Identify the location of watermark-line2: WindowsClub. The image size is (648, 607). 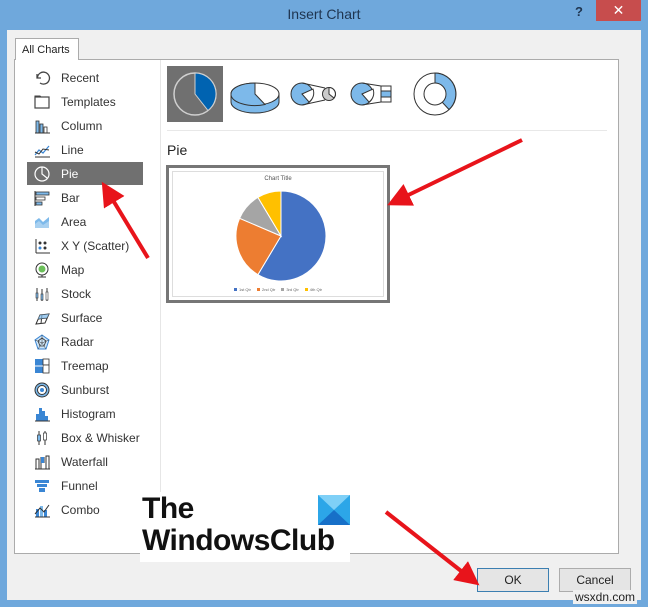
(238, 540).